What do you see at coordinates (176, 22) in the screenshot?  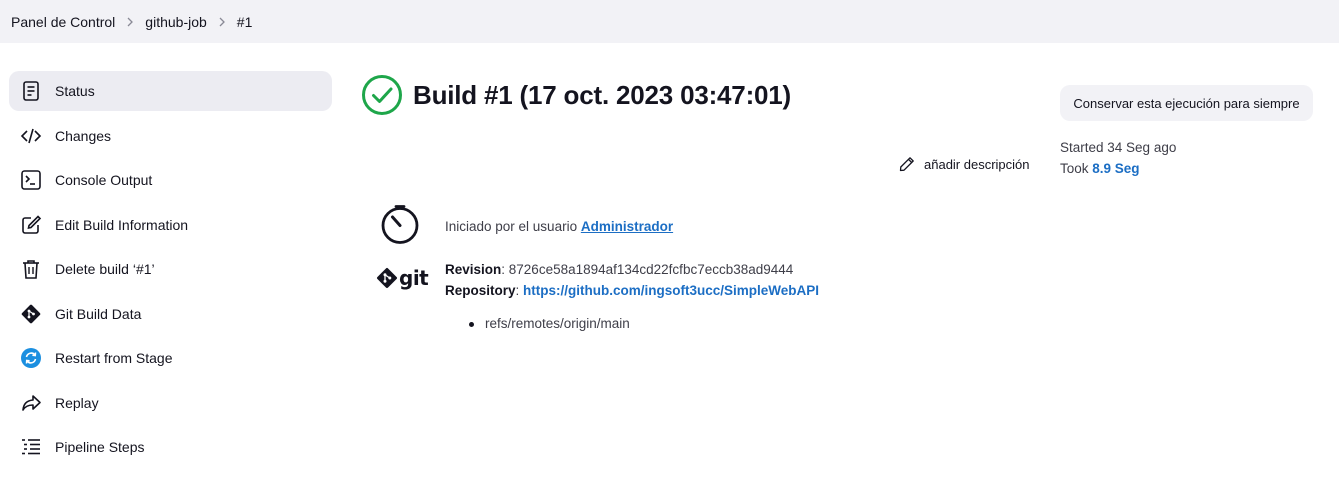 I see `breadcrumb-job: github-job` at bounding box center [176, 22].